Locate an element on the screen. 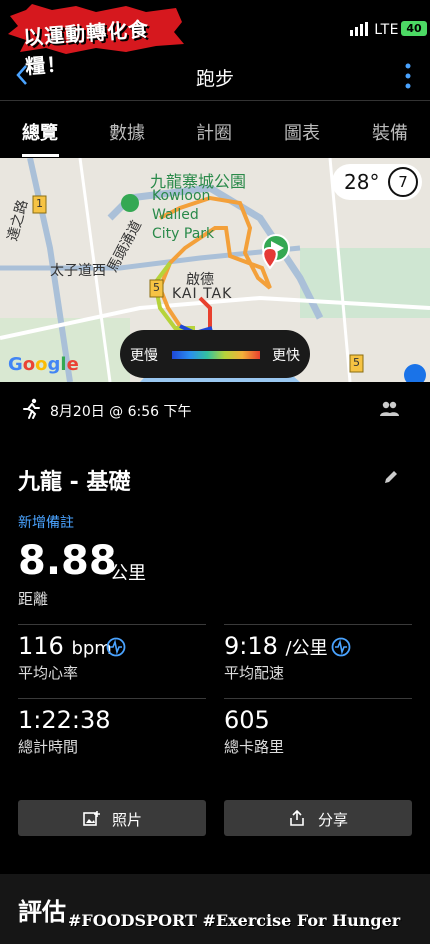 Image resolution: width=430 pixels, height=944 pixels. evaluation-title: 評估 is located at coordinates (42, 912).